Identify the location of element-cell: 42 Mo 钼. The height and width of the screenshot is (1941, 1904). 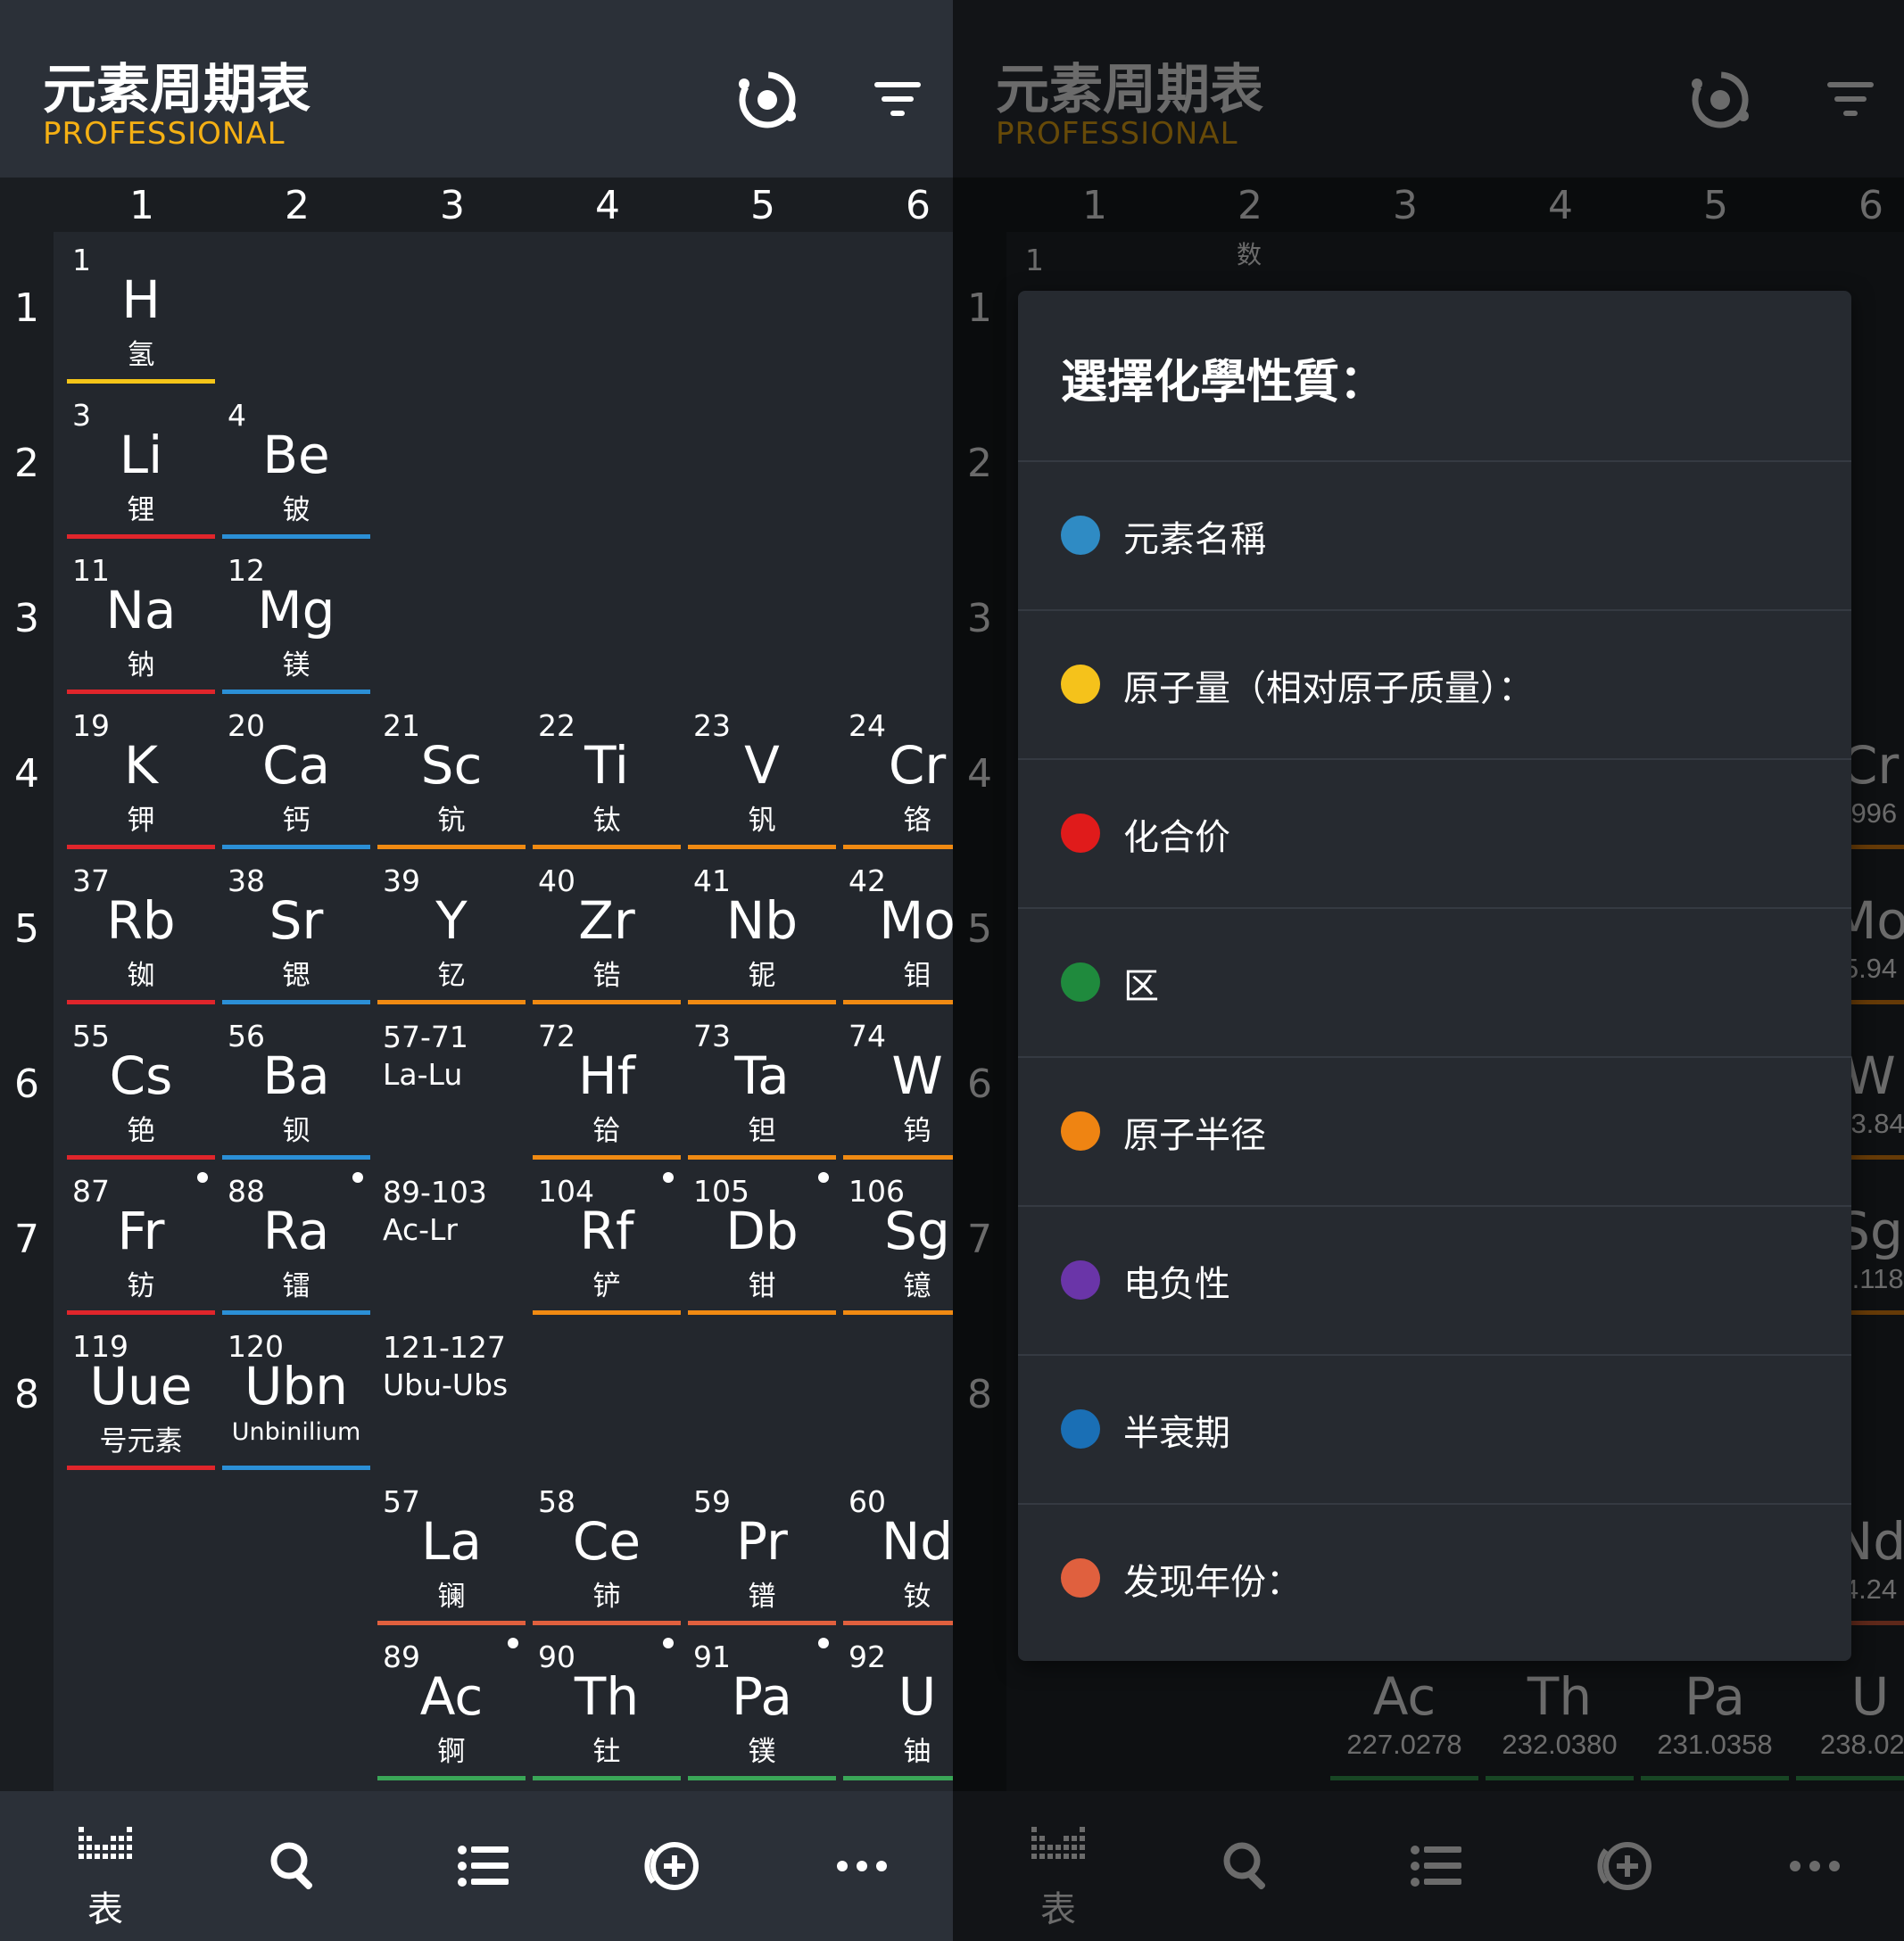
(897, 928).